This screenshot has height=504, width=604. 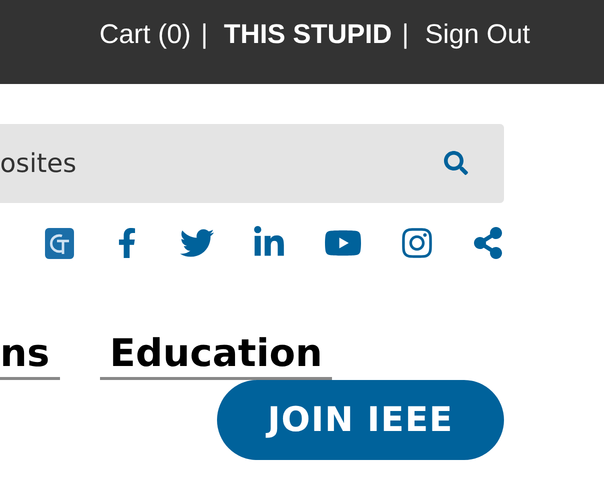 What do you see at coordinates (308, 34) in the screenshot?
I see `user-name-link: THIS STUPID` at bounding box center [308, 34].